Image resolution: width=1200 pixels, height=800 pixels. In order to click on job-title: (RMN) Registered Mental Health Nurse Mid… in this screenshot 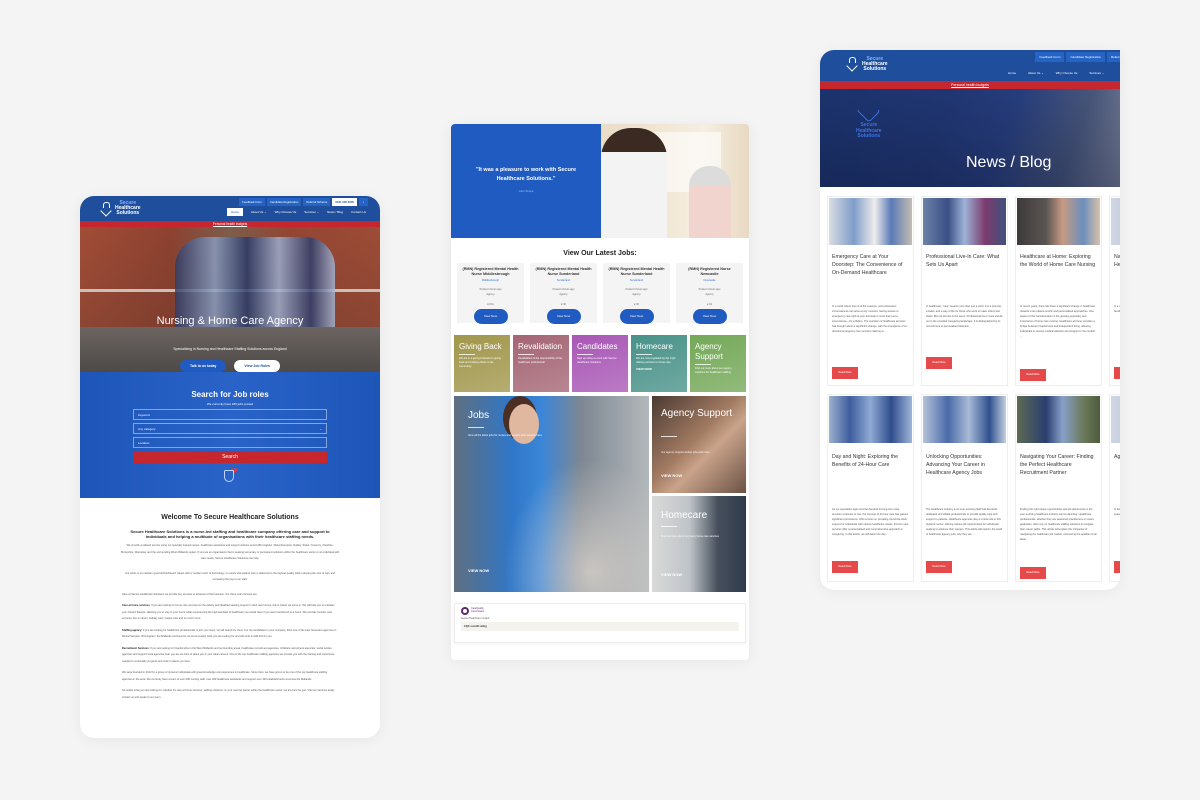, I will do `click(490, 272)`.